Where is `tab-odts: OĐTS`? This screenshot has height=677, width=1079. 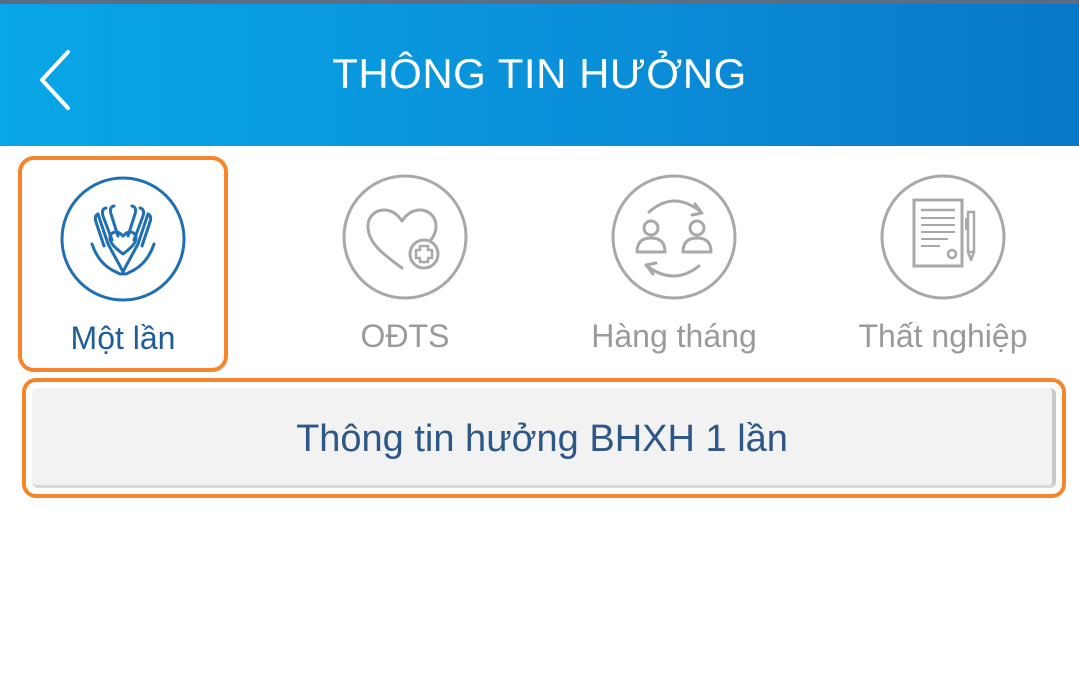
tab-odts: OĐTS is located at coordinates (405, 264).